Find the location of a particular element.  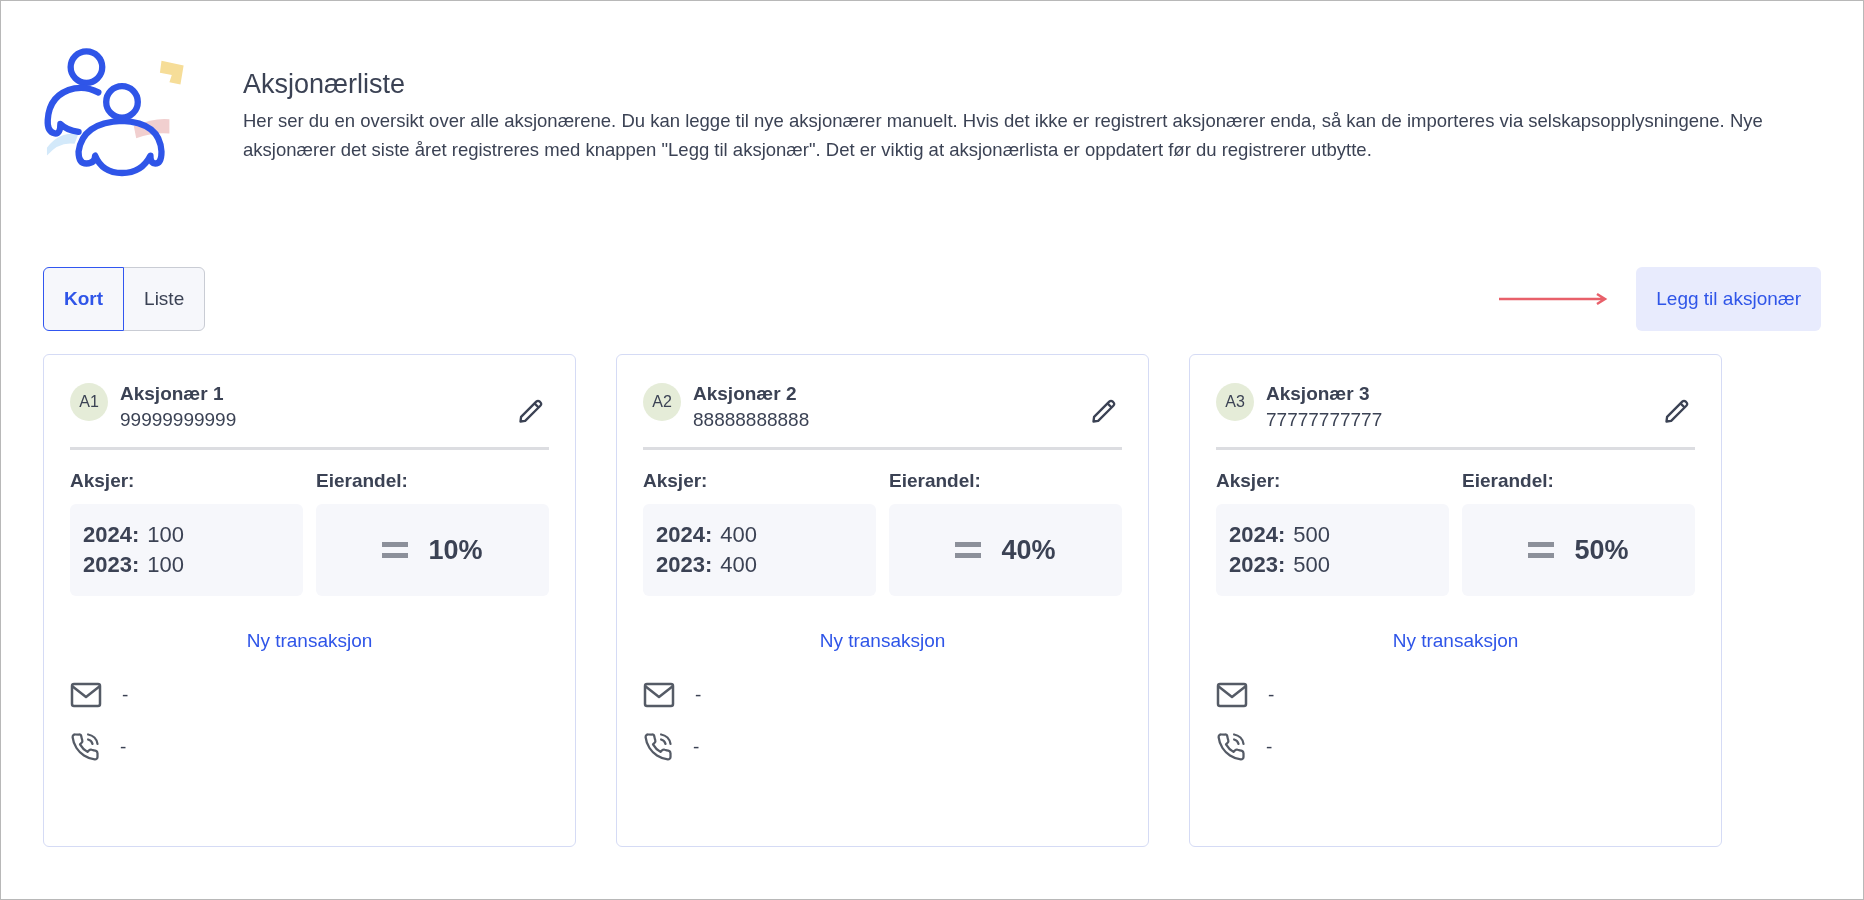

shareholder-name: Aksjonær 3 is located at coordinates (1318, 394).